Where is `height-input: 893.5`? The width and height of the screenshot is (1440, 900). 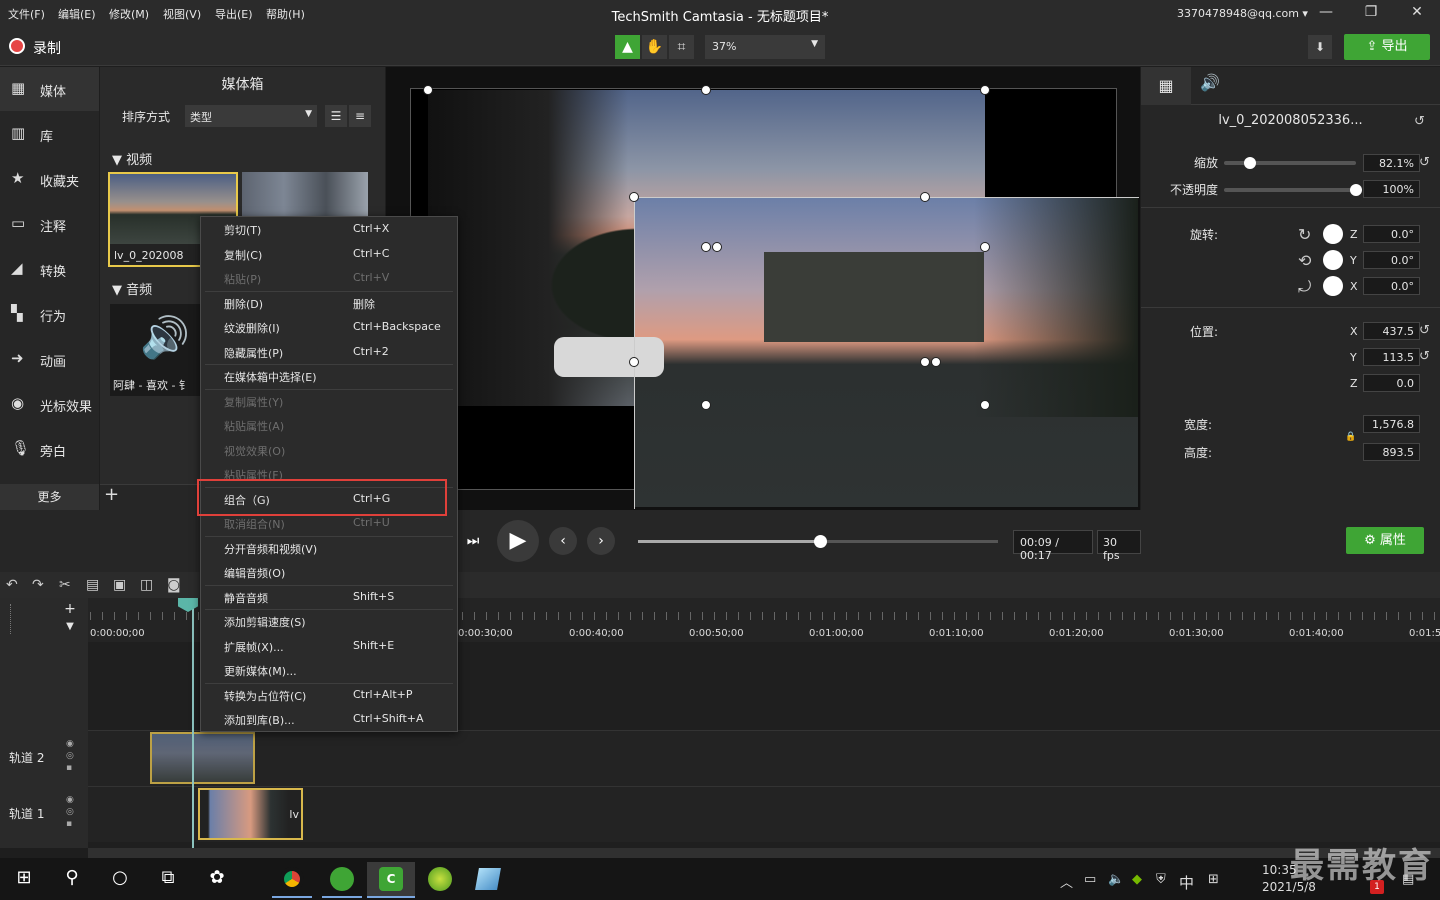
height-input: 893.5 is located at coordinates (1391, 452).